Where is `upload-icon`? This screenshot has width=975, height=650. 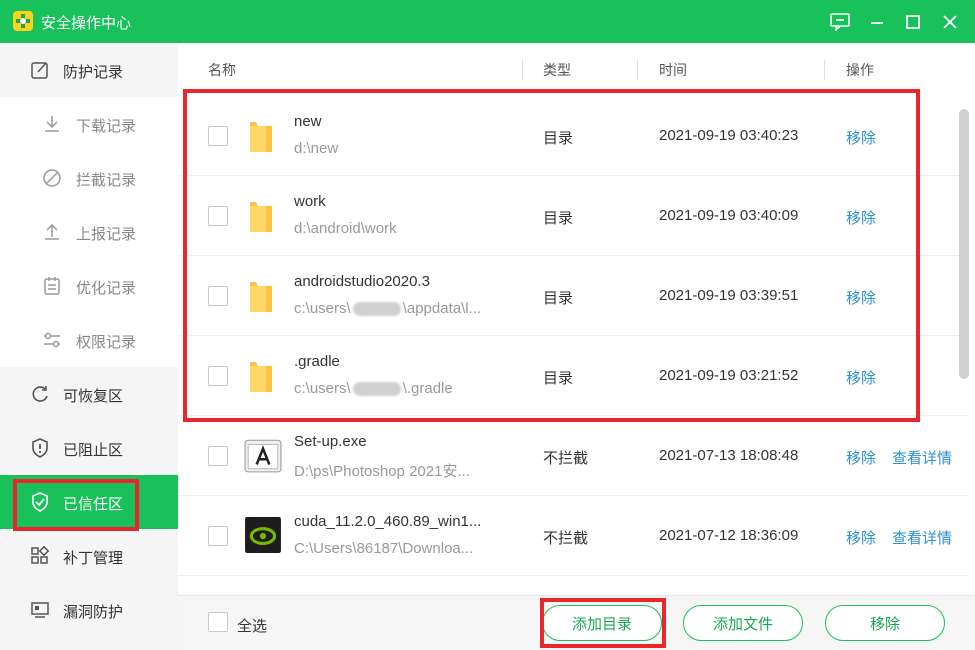 upload-icon is located at coordinates (52, 231).